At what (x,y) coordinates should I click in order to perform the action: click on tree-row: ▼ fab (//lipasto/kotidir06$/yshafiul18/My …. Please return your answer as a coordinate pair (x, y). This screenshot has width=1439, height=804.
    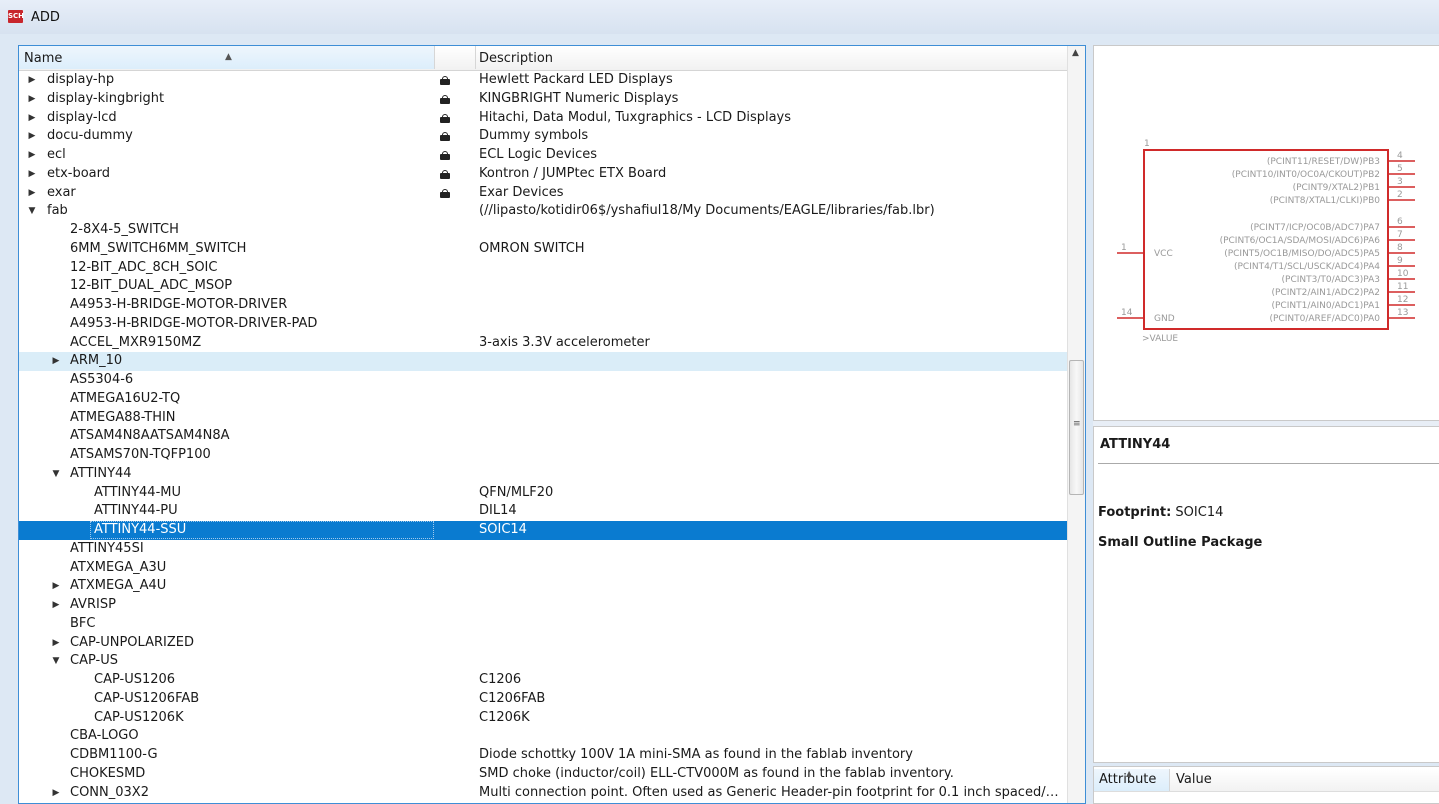
    Looking at the image, I should click on (543, 211).